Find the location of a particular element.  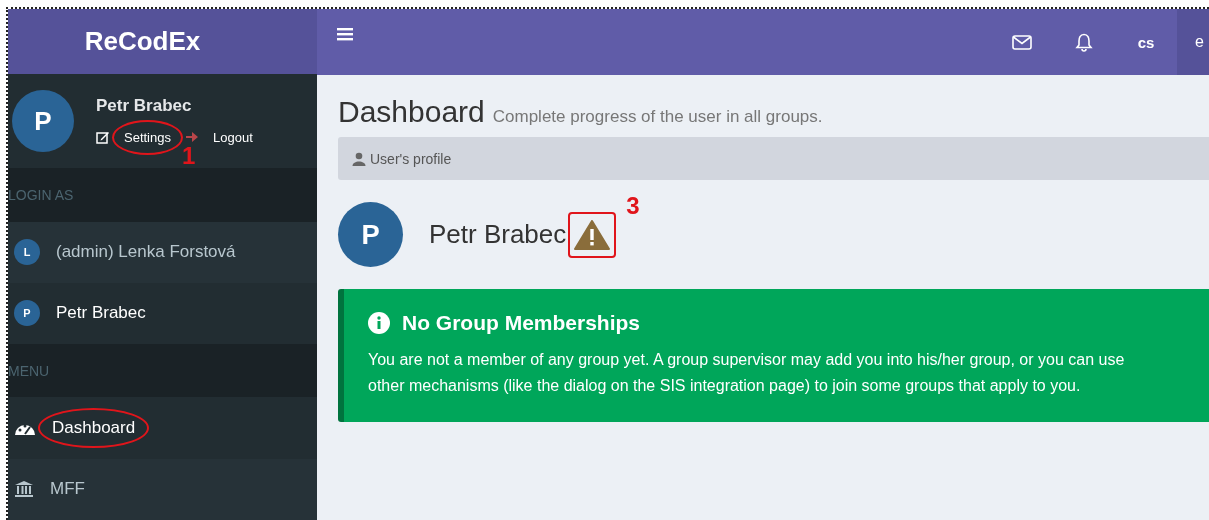

callout-text: You are not a member of any group yet. A group supervisor may add you into his/her group, or you can use other mechanisms (like the dialog on the SIS integration page) to join some groups that apply to you. is located at coordinates (747, 373).